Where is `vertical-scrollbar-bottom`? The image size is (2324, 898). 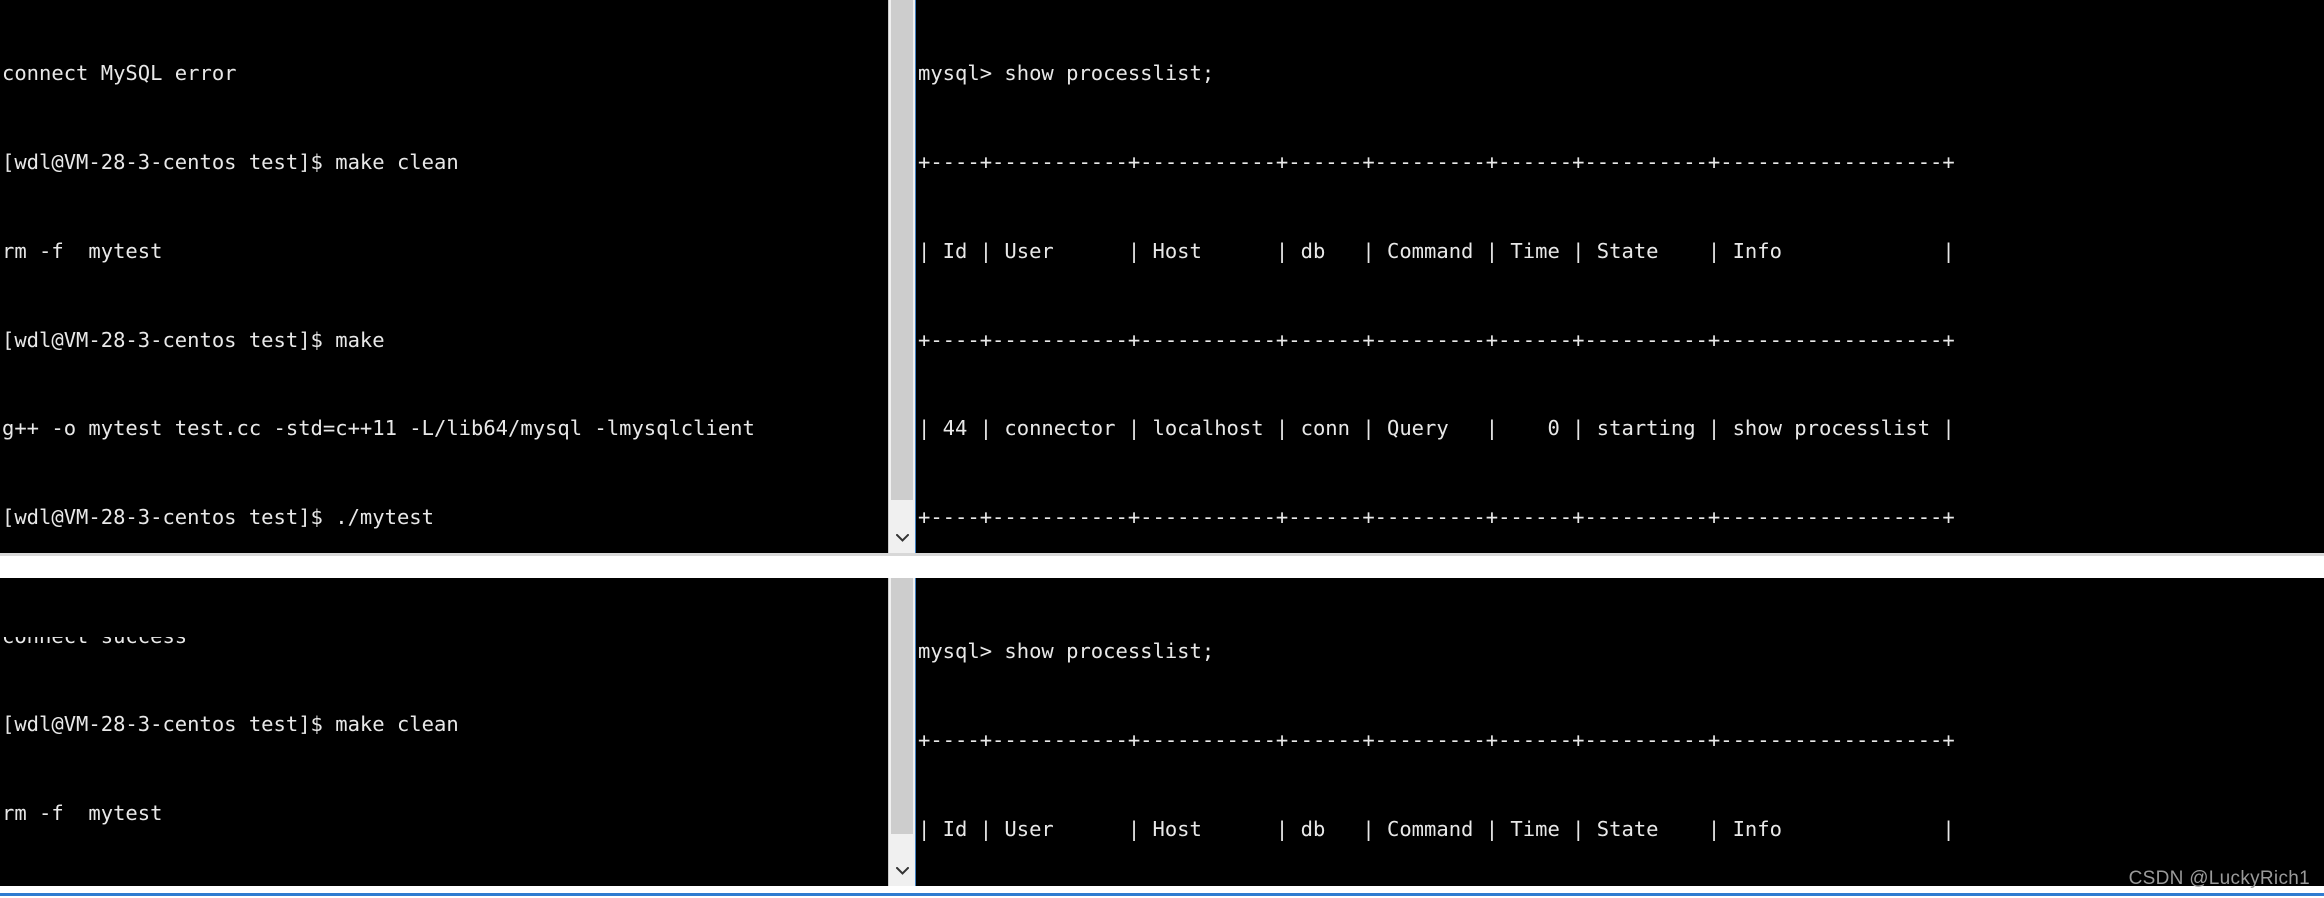
vertical-scrollbar-bottom is located at coordinates (902, 732).